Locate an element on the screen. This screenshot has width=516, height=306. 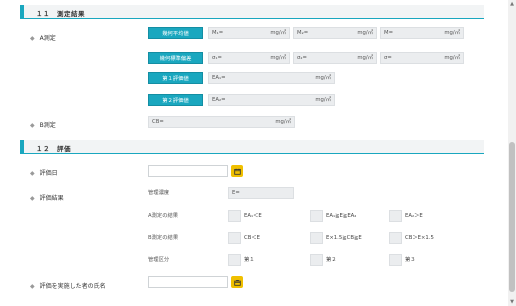
vertical-scrollbar: ▲ ▼ is located at coordinates (512, 153).